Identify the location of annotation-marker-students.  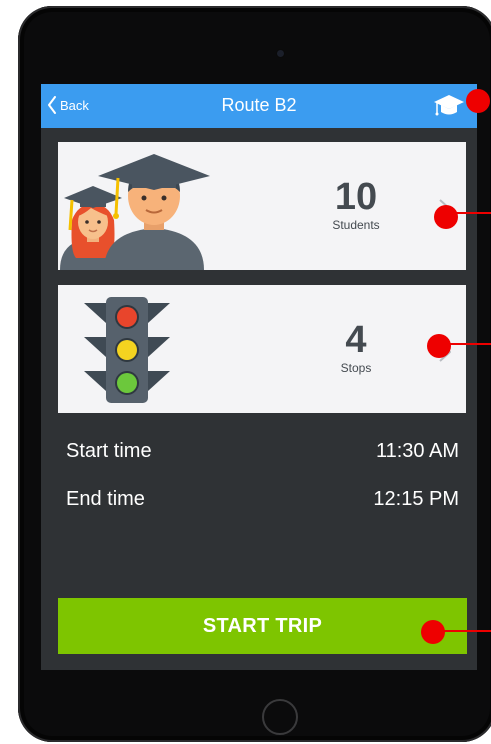
(446, 217).